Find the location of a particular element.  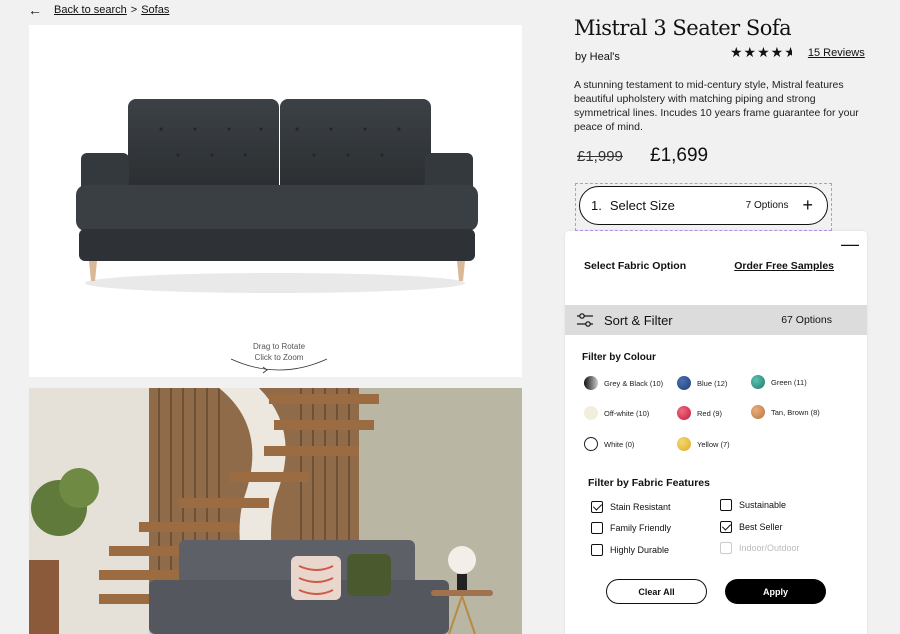

sort-filter-label: Sort & Filter is located at coordinates (638, 320).